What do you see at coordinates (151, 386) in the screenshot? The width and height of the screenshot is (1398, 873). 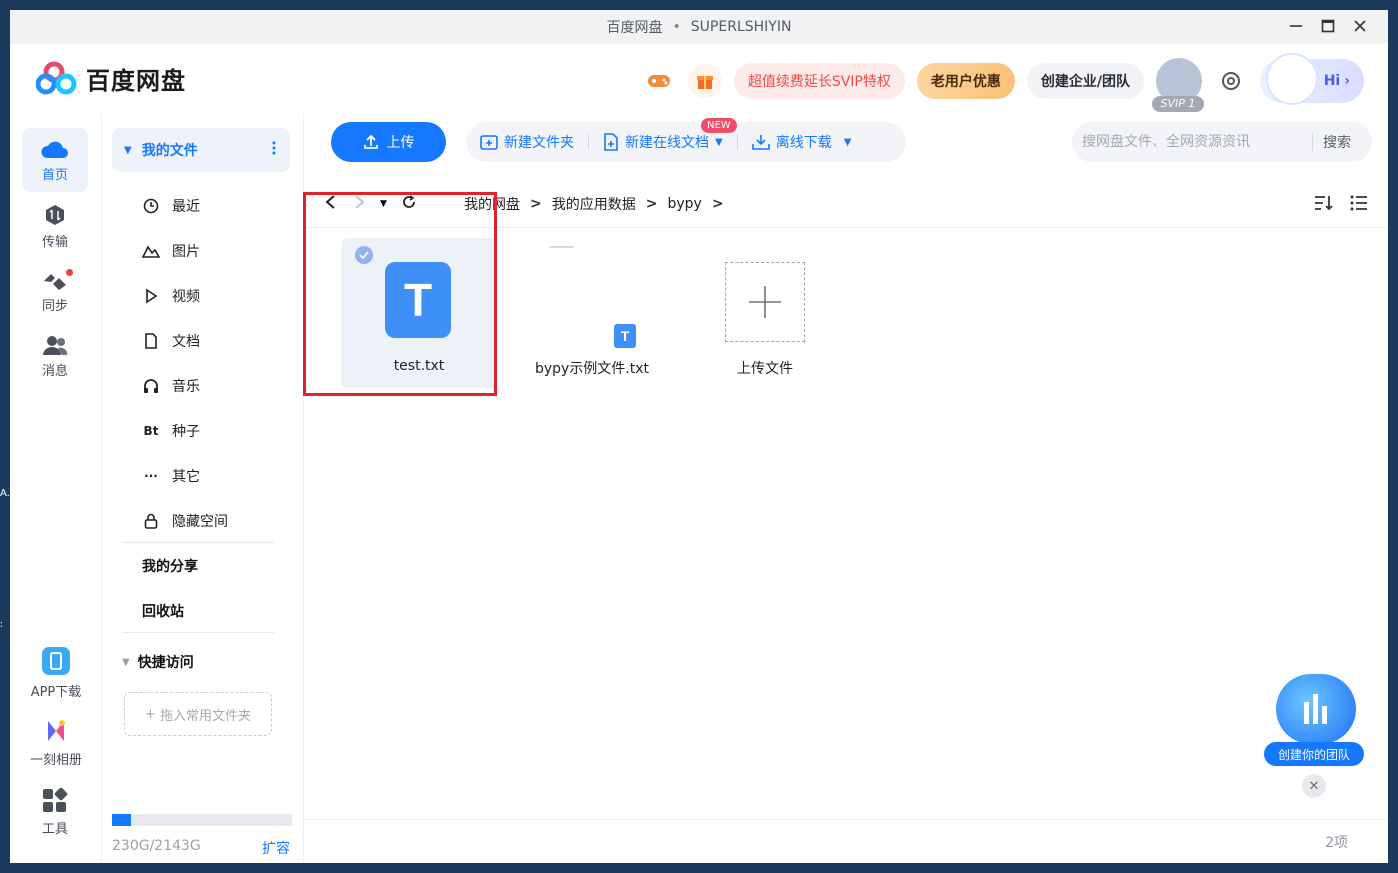 I see `headphones-icon` at bounding box center [151, 386].